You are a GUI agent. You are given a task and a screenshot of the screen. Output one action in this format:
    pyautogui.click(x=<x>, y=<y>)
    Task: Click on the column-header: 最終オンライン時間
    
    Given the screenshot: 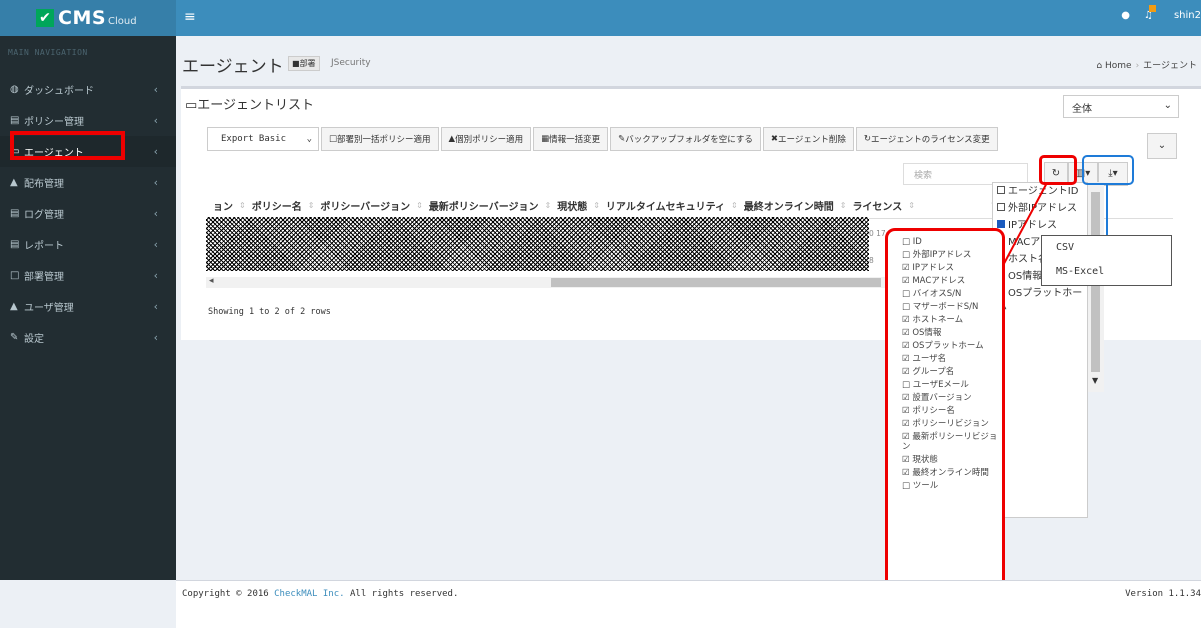 What is the action you would take?
    pyautogui.click(x=789, y=205)
    